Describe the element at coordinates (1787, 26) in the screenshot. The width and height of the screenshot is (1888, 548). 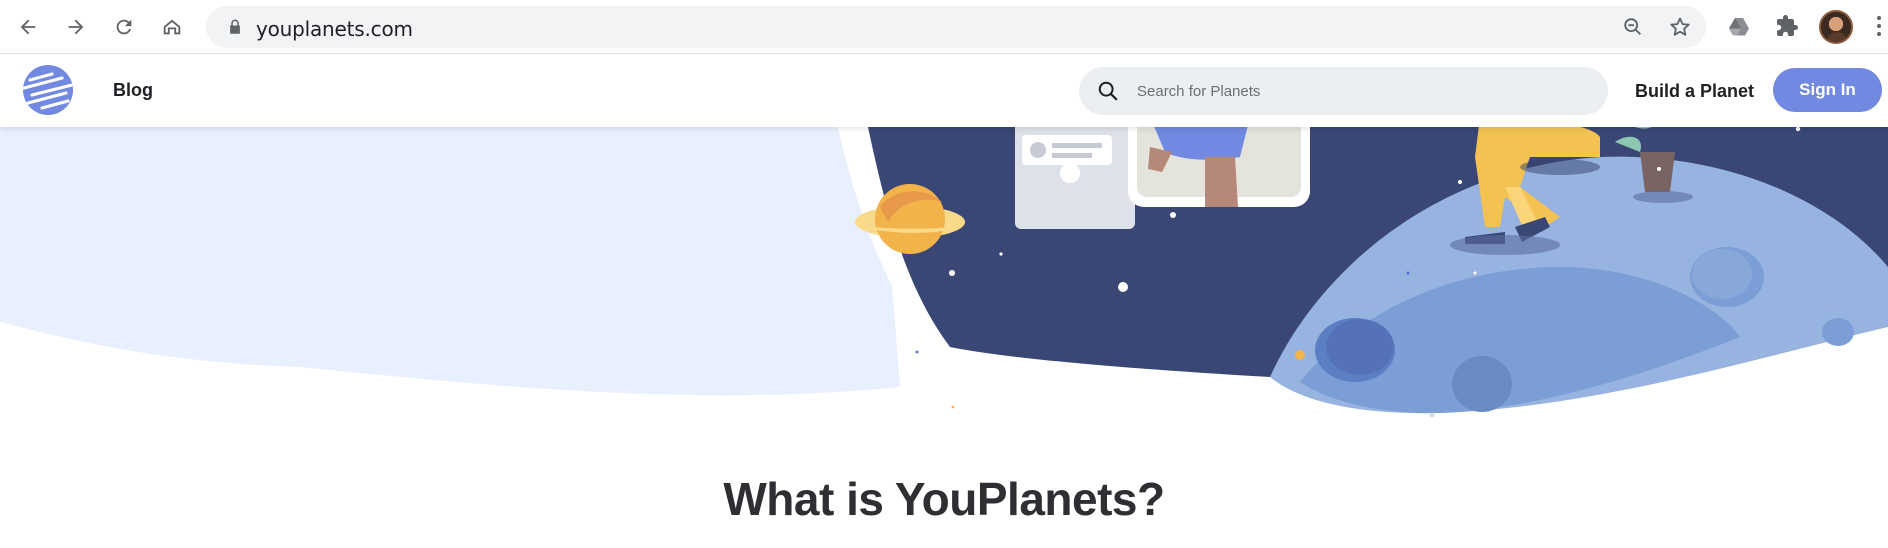
I see `puzzle-icon` at that location.